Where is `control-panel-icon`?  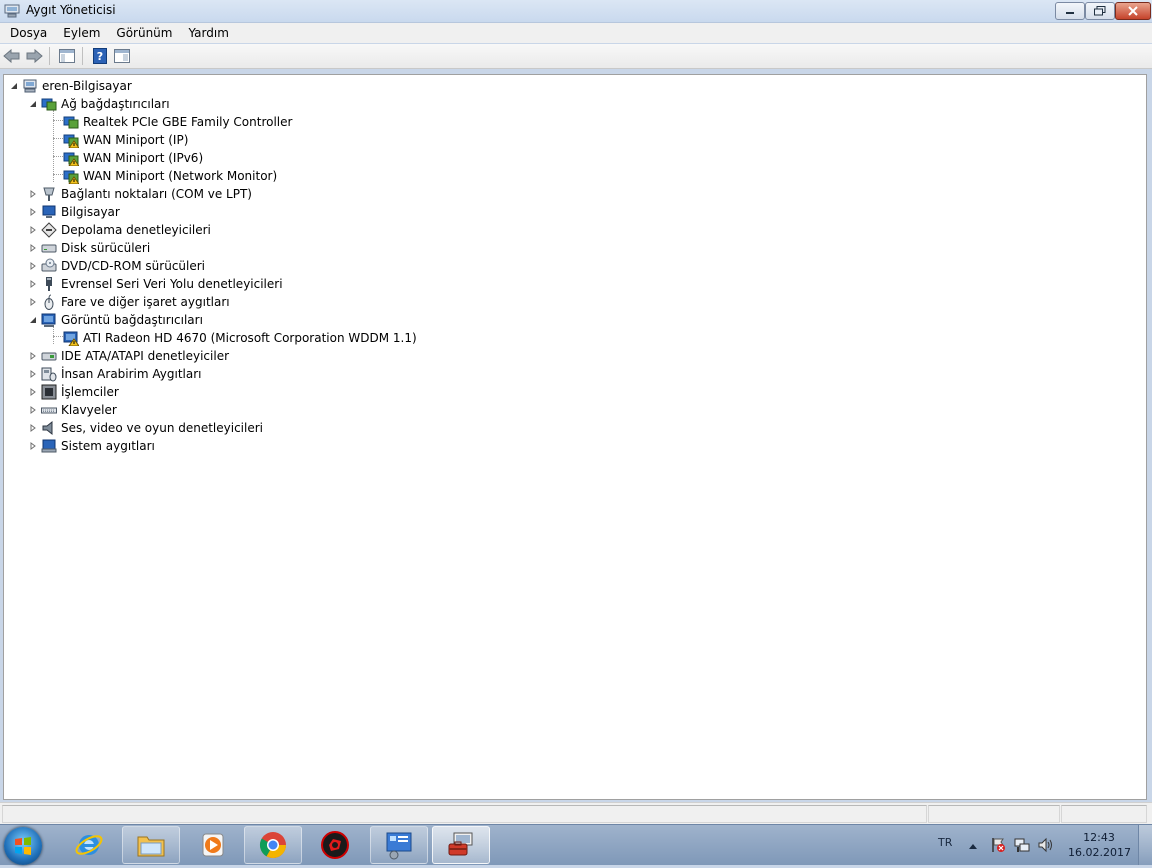
control-panel-icon is located at coordinates (399, 846).